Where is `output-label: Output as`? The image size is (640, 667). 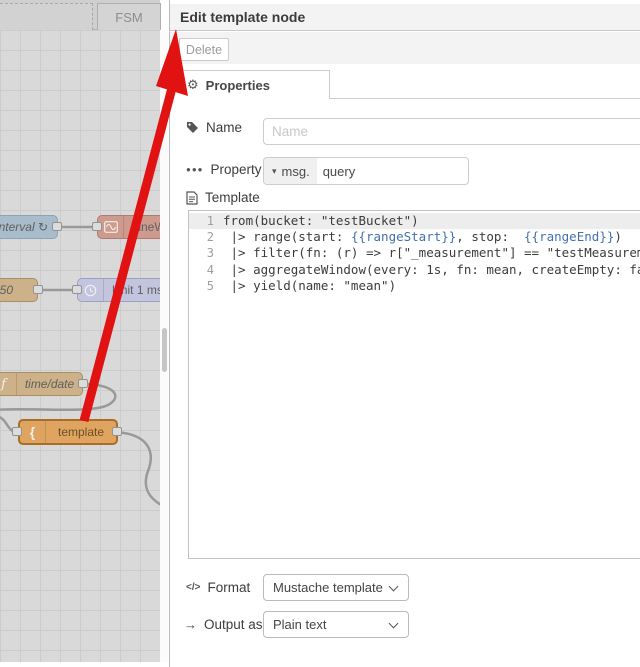 output-label: Output as is located at coordinates (233, 624).